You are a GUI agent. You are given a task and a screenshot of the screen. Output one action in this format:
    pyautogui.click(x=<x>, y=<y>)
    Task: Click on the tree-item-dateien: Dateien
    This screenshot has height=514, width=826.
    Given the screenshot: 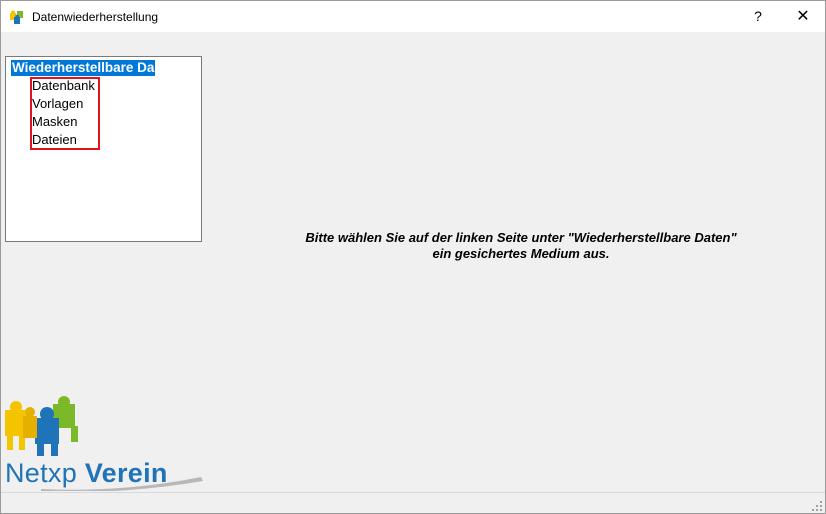 What is the action you would take?
    pyautogui.click(x=54, y=140)
    